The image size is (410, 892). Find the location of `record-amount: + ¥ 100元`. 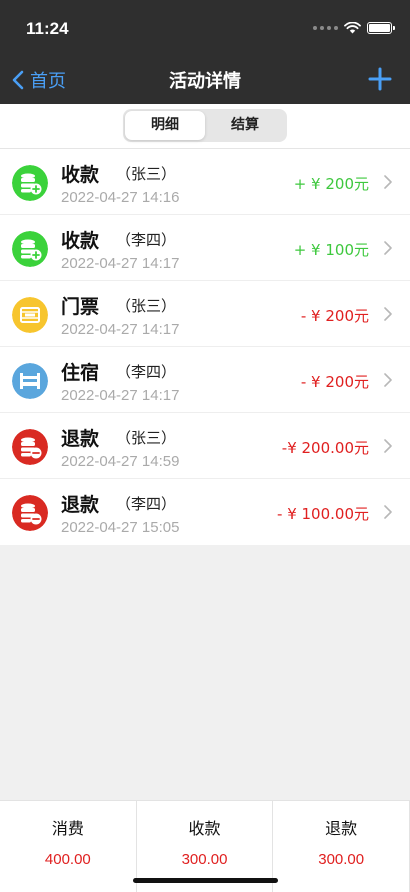

record-amount: + ¥ 100元 is located at coordinates (331, 250).